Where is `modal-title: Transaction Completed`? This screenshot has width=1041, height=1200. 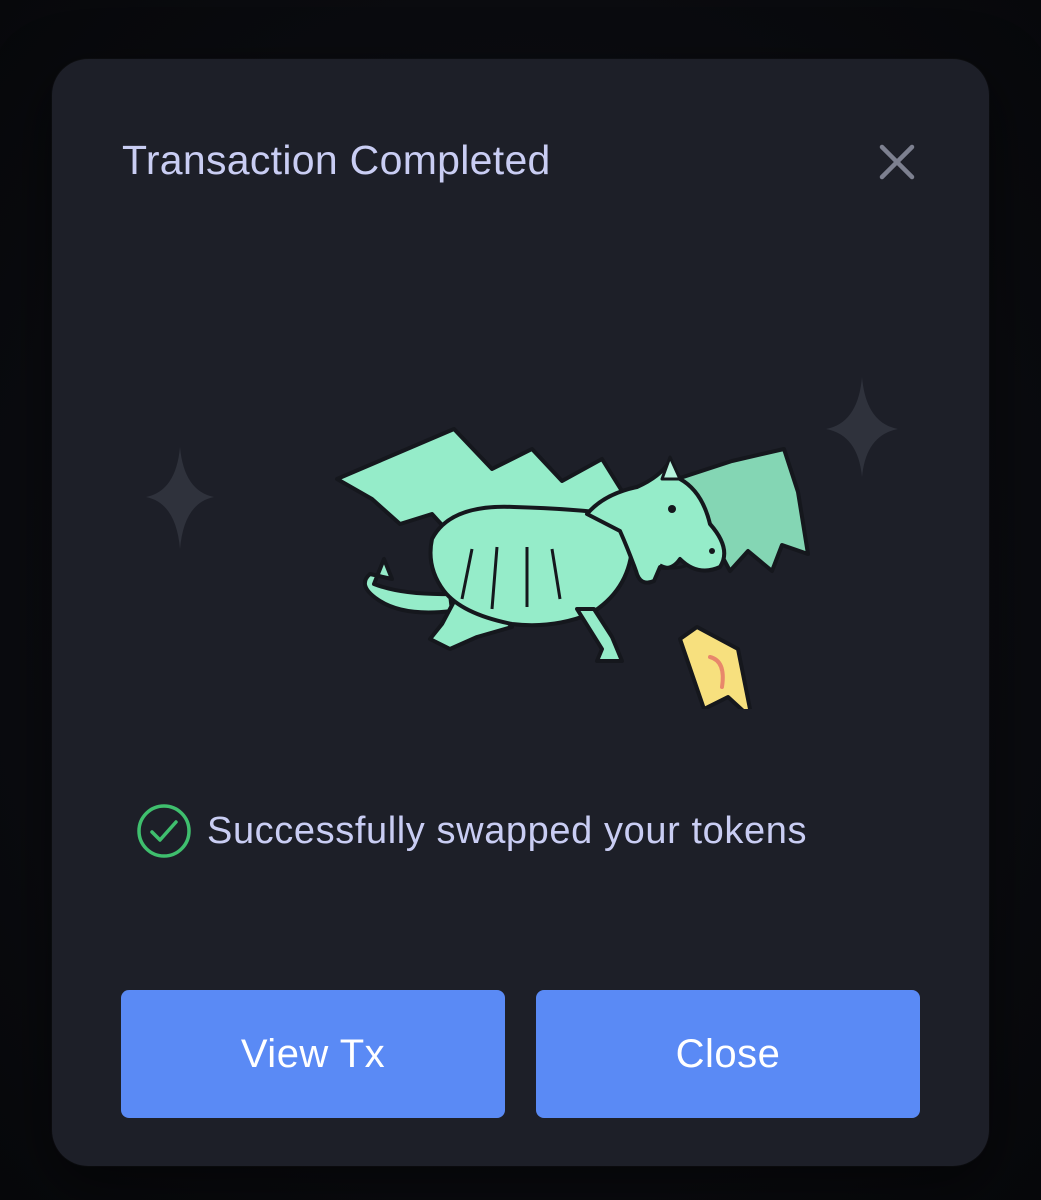
modal-title: Transaction Completed is located at coordinates (336, 160).